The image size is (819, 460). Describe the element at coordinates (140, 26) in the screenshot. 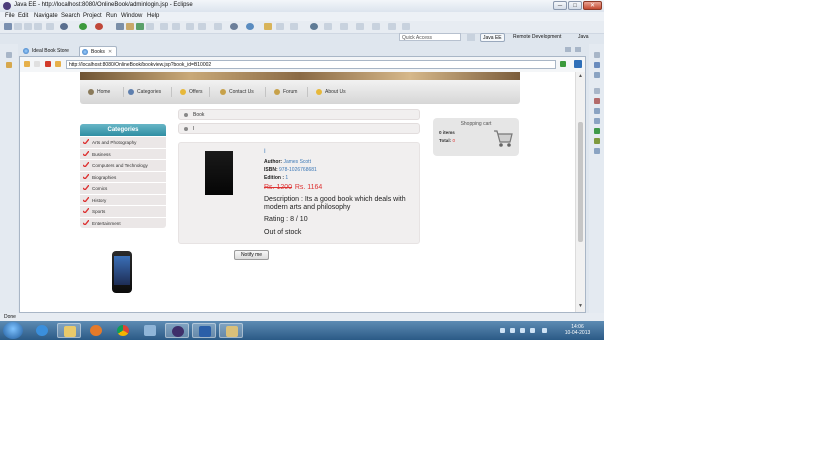

I see `new-class-icon` at that location.